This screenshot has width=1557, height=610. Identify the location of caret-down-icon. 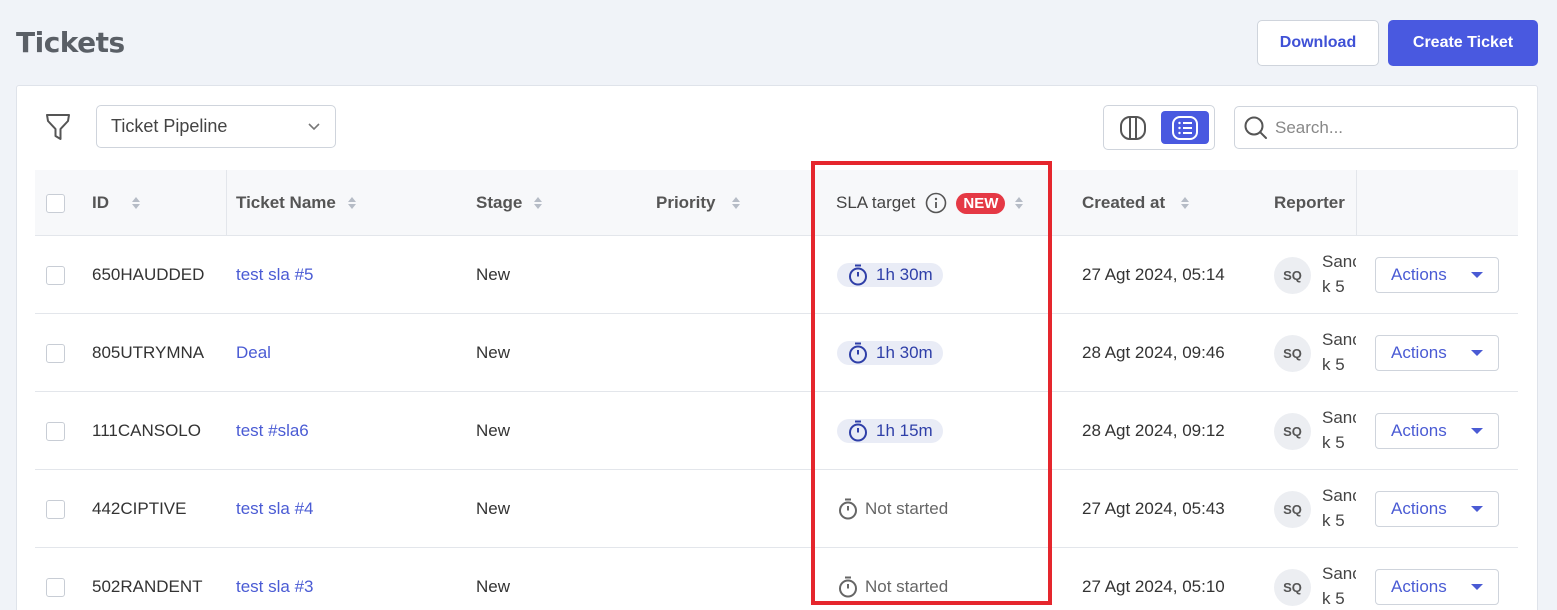
(1477, 275).